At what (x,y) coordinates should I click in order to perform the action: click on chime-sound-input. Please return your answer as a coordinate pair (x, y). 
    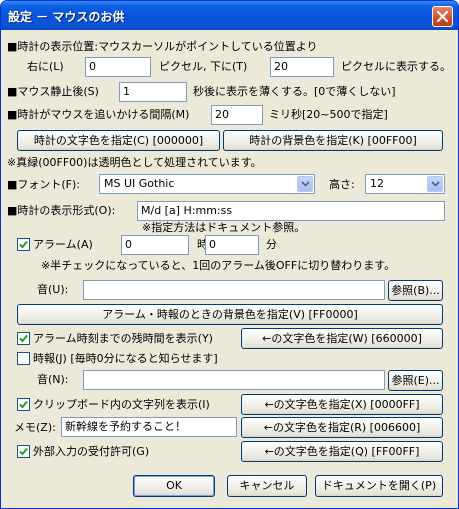
    Looking at the image, I should click on (234, 380).